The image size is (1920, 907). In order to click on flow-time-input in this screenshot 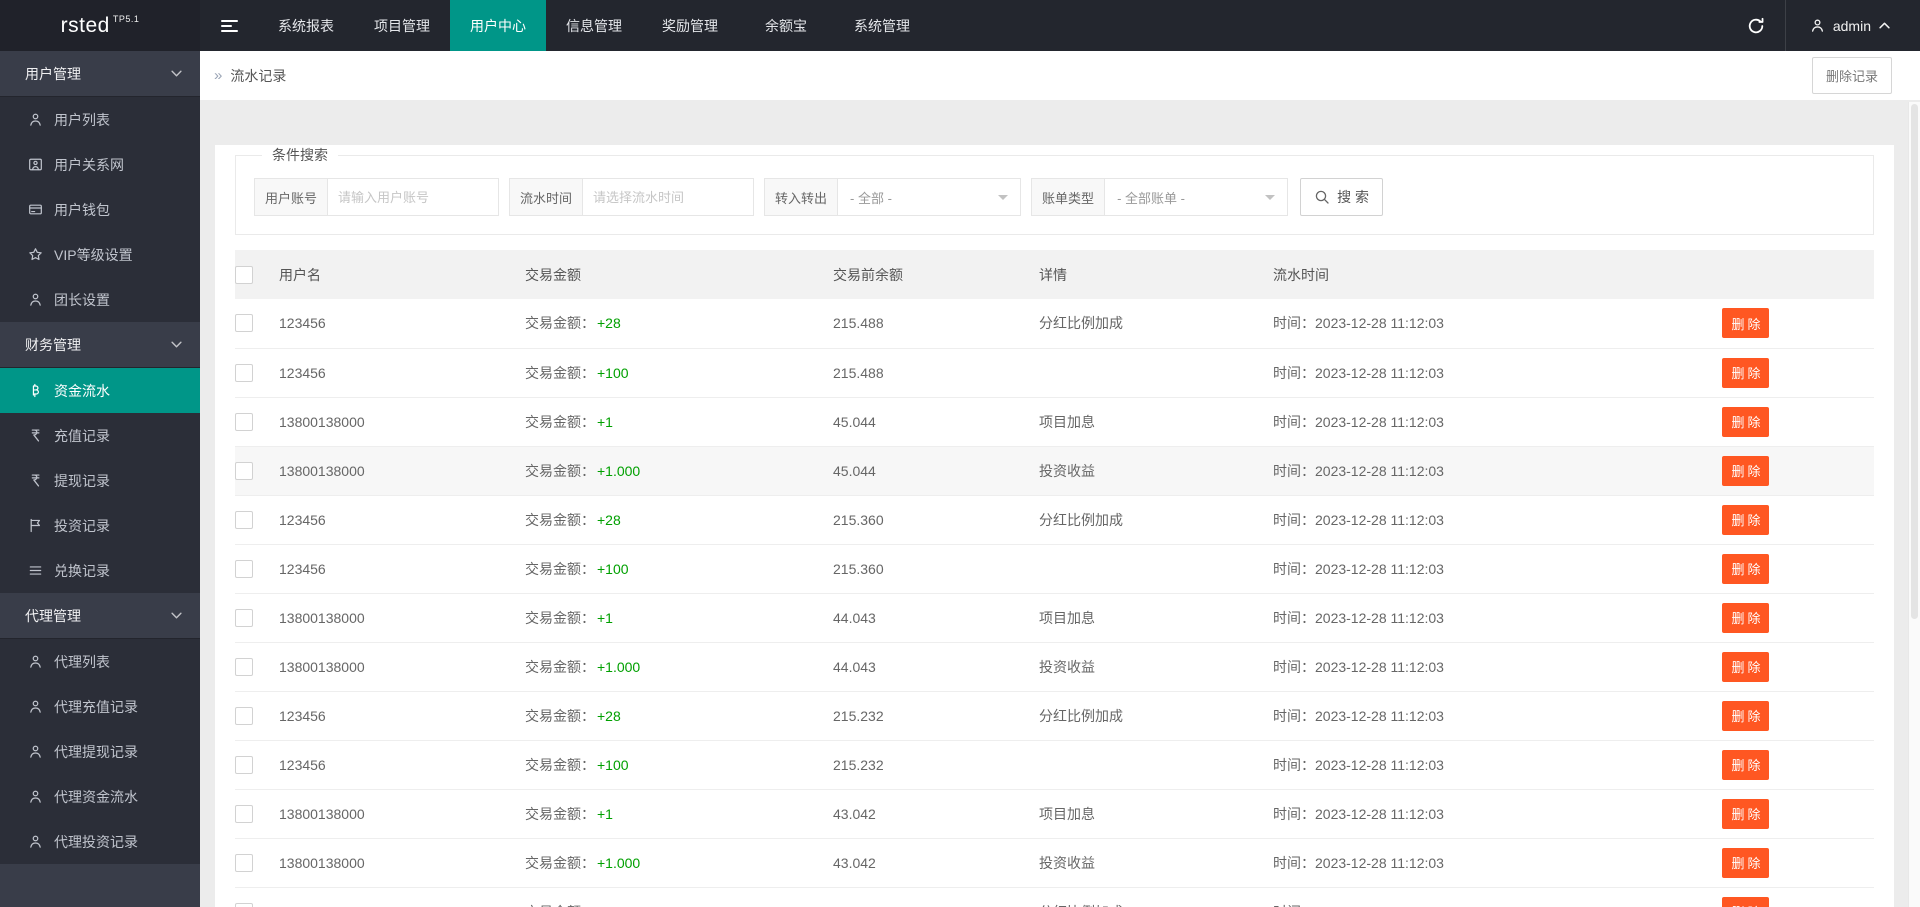, I will do `click(668, 197)`.